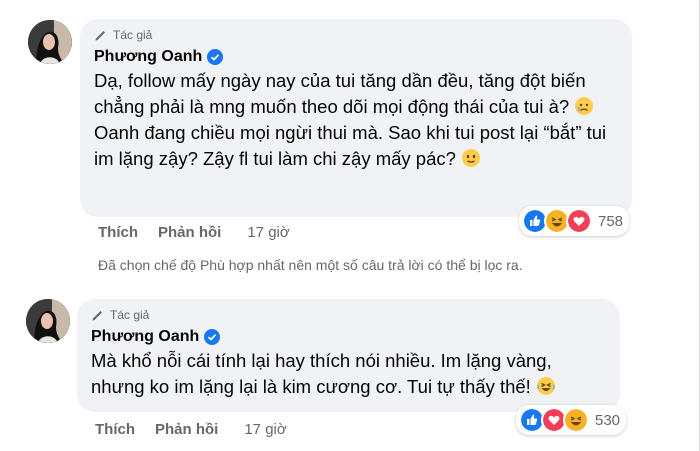  I want to click on sad-face-emoji-icon, so click(584, 106).